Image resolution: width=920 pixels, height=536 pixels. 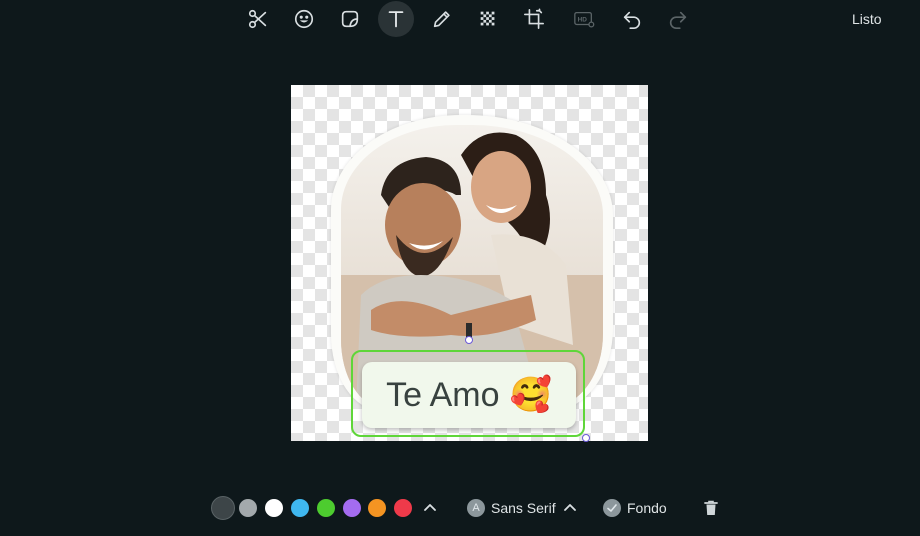 I want to click on pencil-icon, so click(x=441, y=19).